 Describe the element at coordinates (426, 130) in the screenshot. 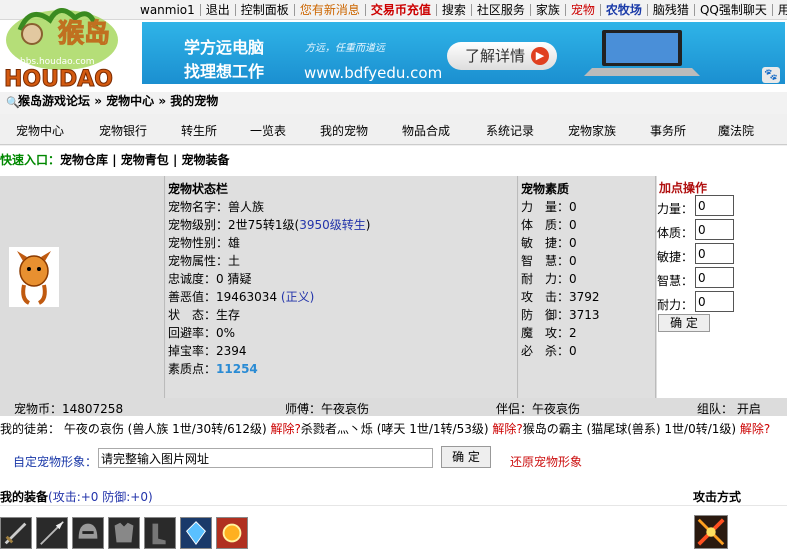

I see `nav-synthesis: 物品合成` at that location.